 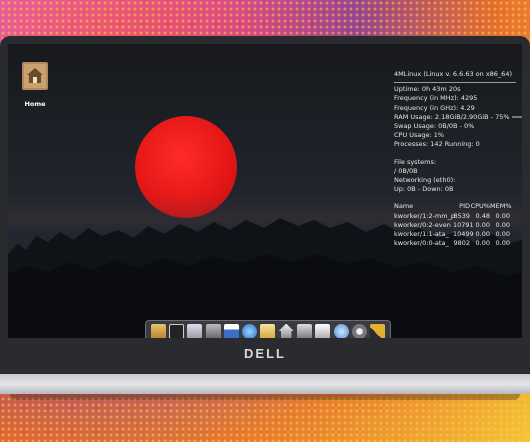 I want to click on col-cpu: CPU%, so click(x=480, y=206).